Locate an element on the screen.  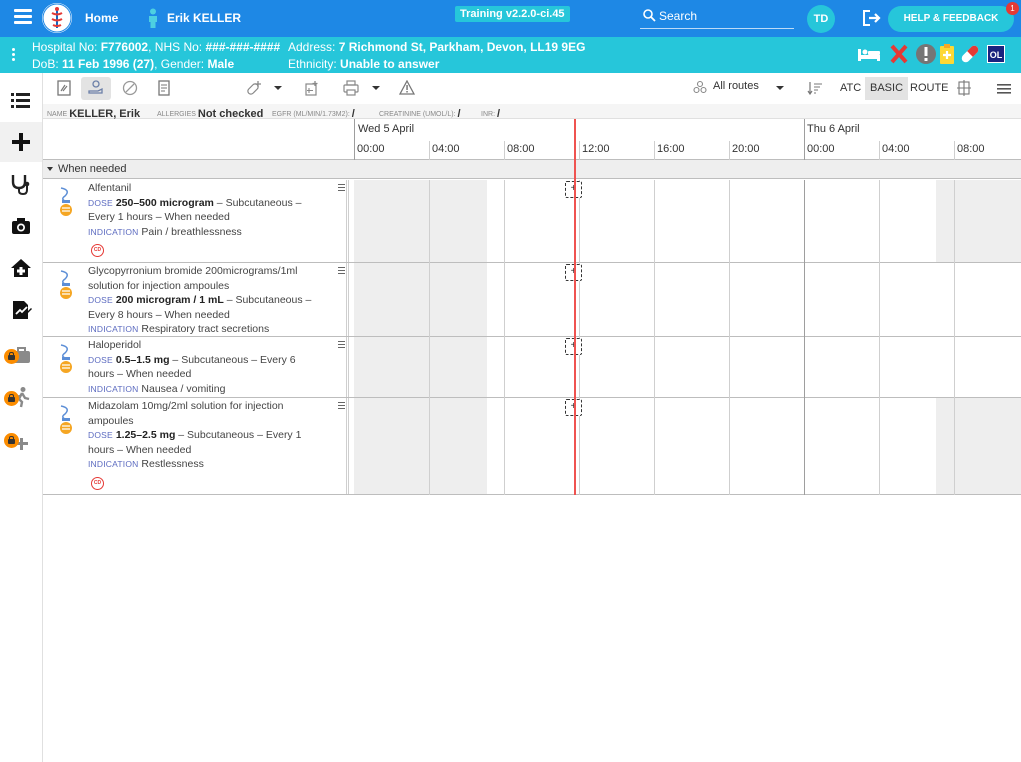
chart-page-icon is located at coordinates (64, 88).